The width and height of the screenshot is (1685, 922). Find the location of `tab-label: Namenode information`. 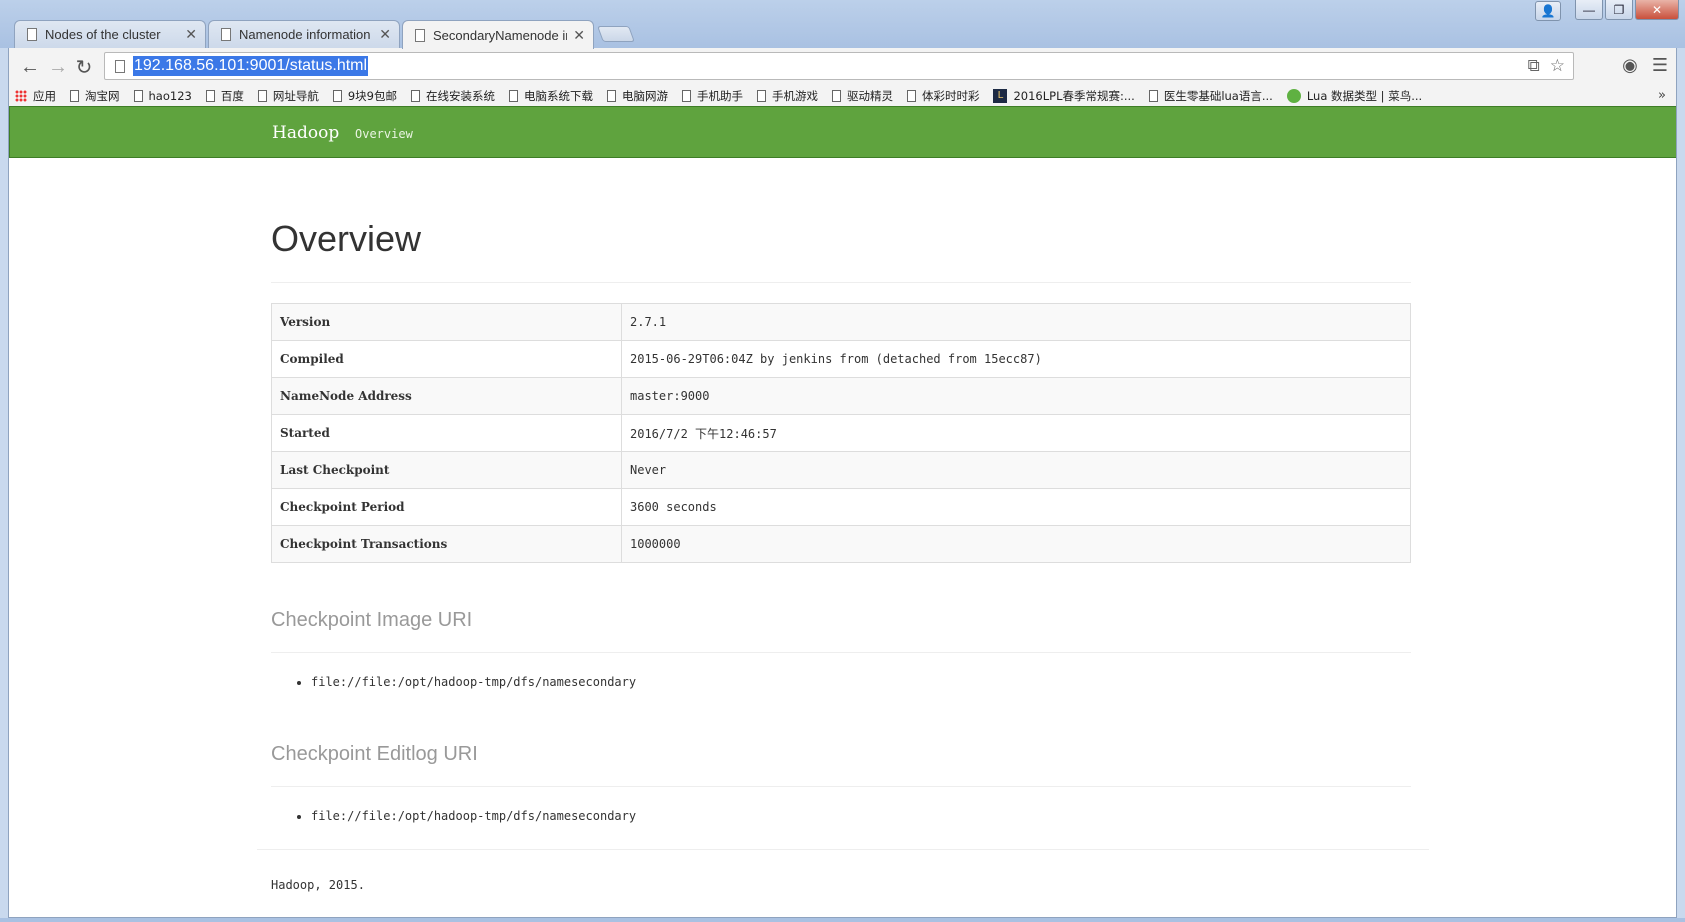

tab-label: Namenode information is located at coordinates (305, 34).